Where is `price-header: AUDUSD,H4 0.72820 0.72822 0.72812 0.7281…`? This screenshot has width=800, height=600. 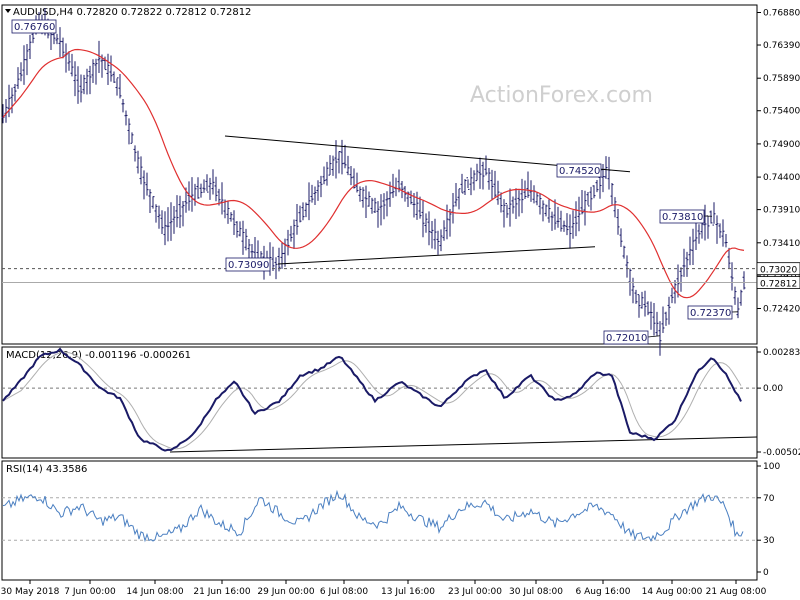 price-header: AUDUSD,H4 0.72820 0.72822 0.72812 0.7281… is located at coordinates (132, 12).